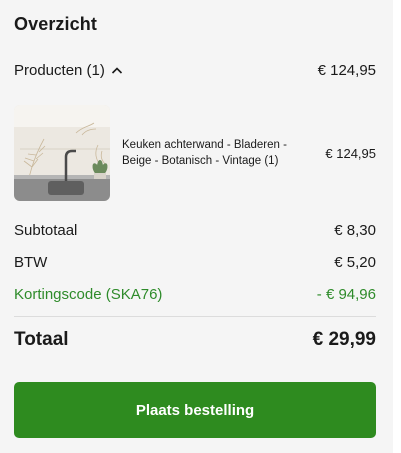 This screenshot has width=401, height=453. What do you see at coordinates (195, 316) in the screenshot?
I see `summary-divider` at bounding box center [195, 316].